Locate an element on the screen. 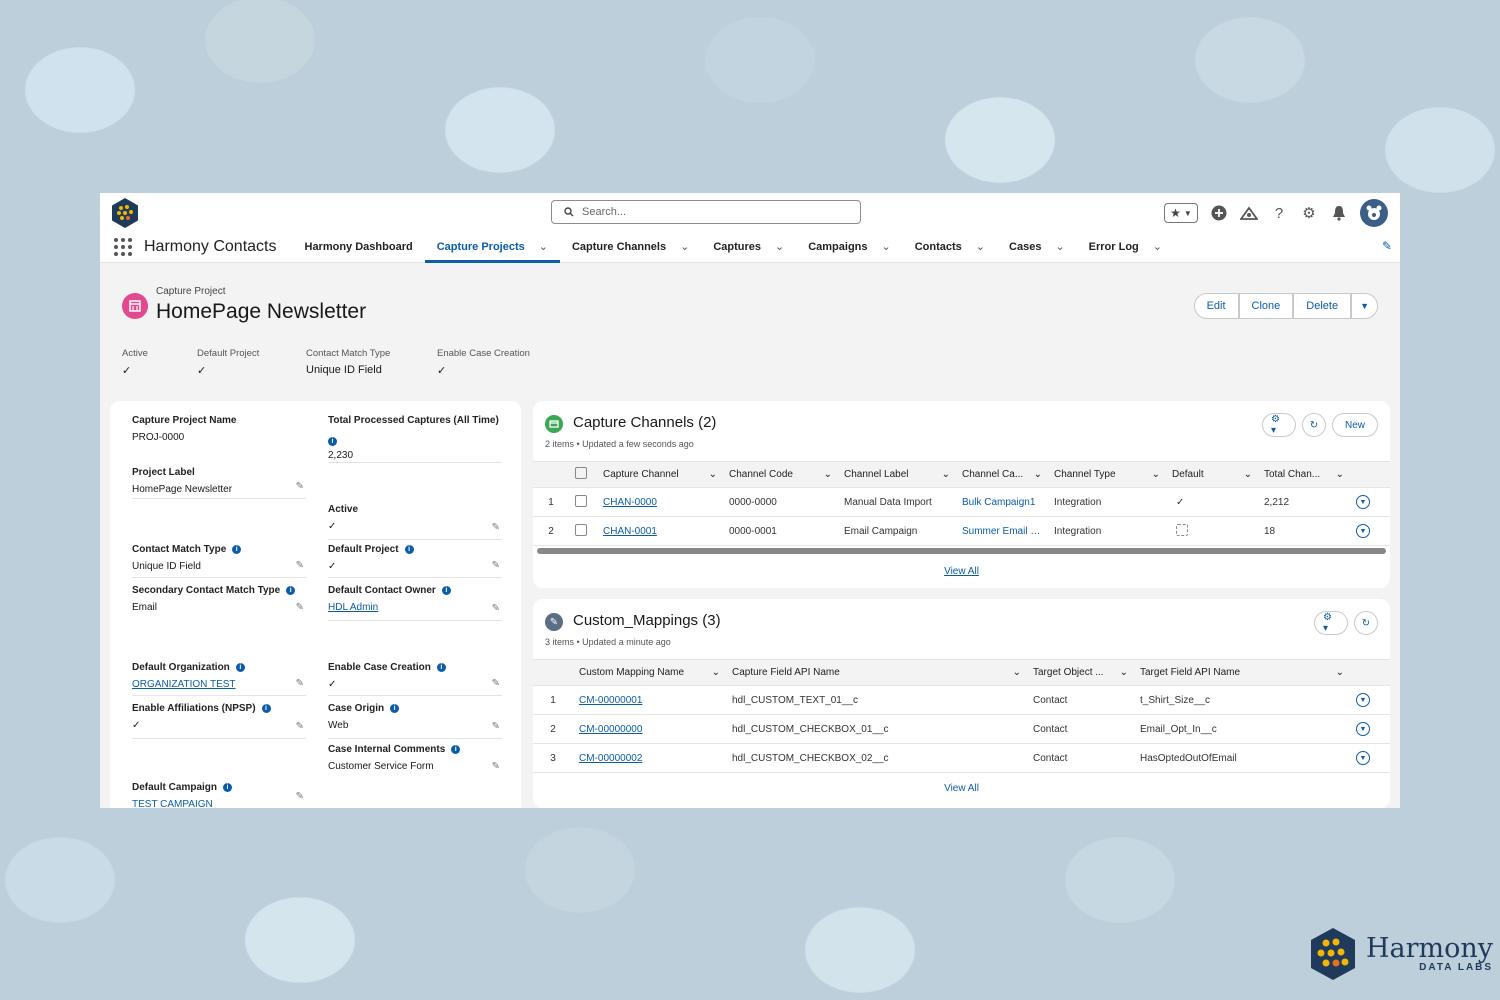  col-capture-field-api-name: Capture Field API Name ⌄ is located at coordinates (876, 672).